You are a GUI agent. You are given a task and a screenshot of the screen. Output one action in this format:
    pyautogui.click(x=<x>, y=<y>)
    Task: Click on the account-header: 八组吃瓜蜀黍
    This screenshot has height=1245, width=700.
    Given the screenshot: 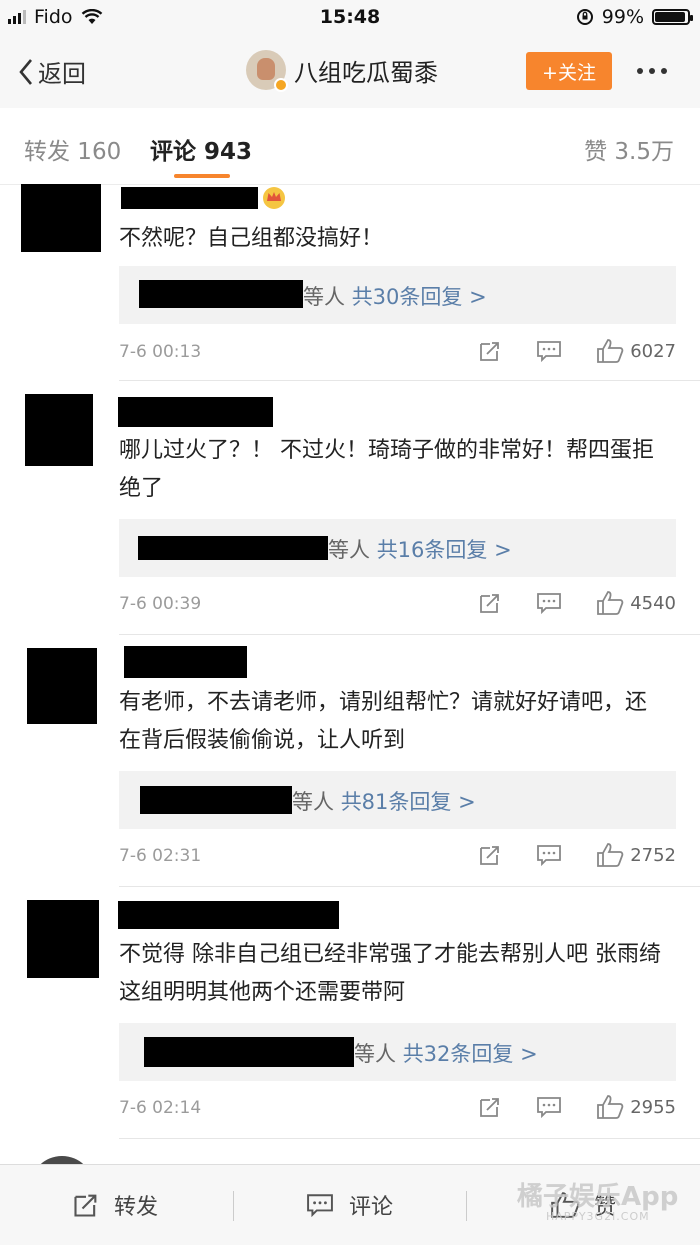 What is the action you would take?
    pyautogui.click(x=342, y=71)
    